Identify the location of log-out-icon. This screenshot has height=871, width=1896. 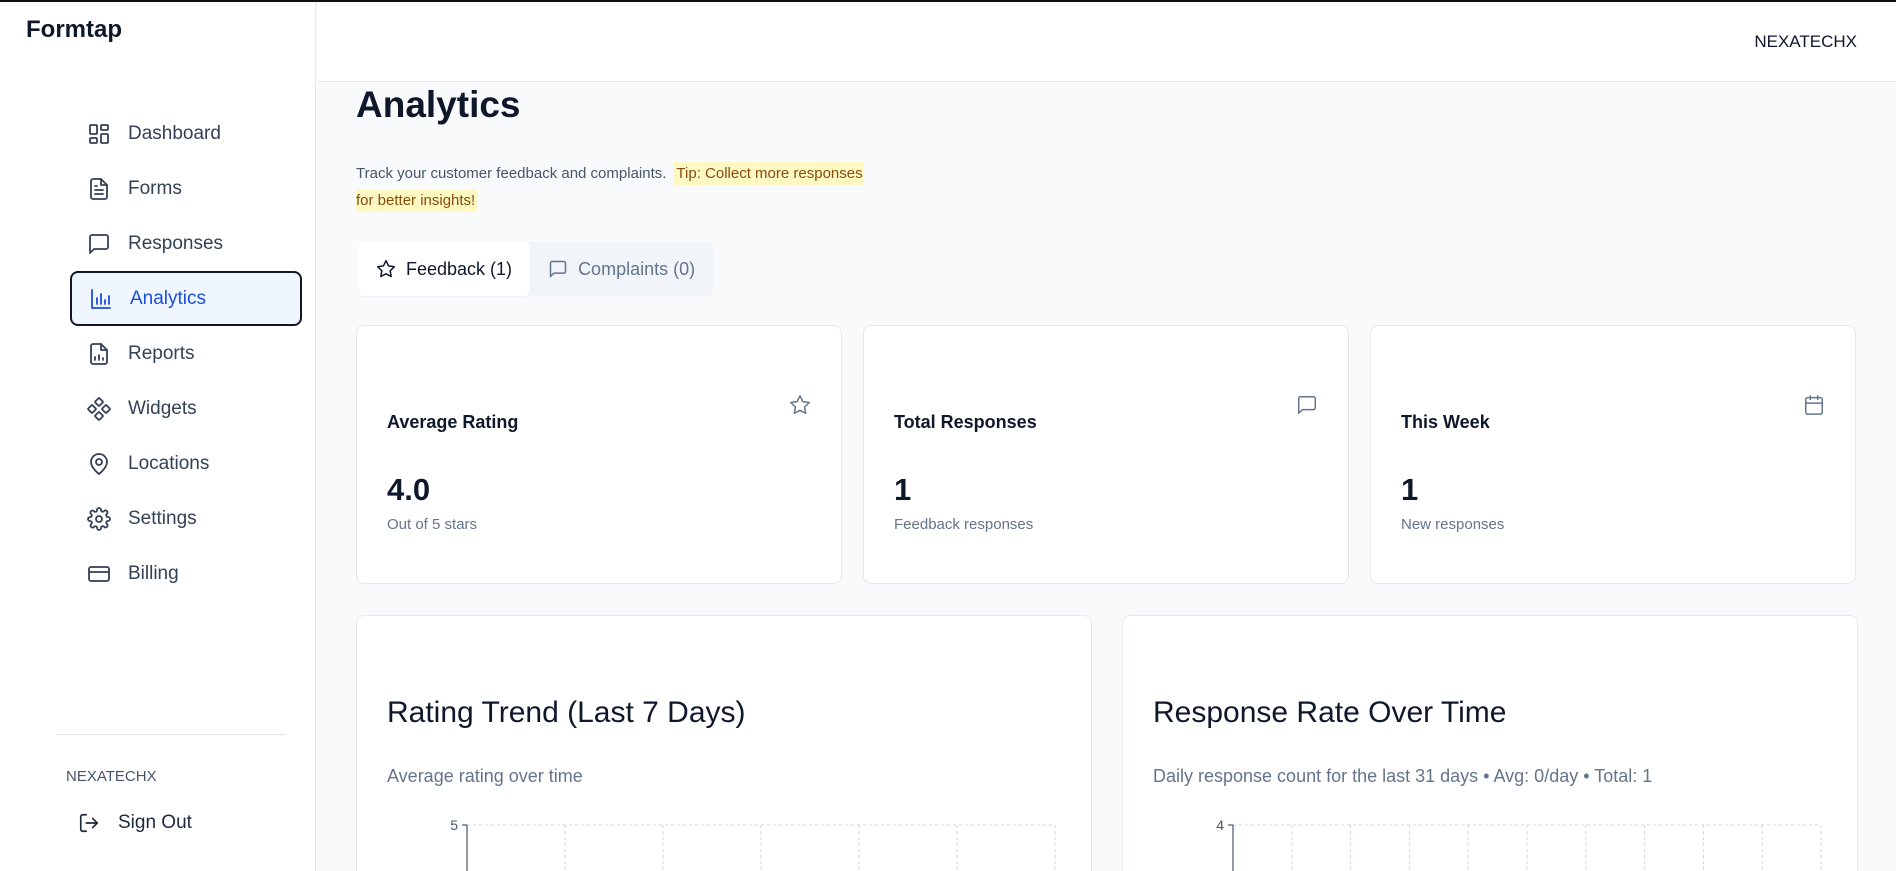
(89, 823).